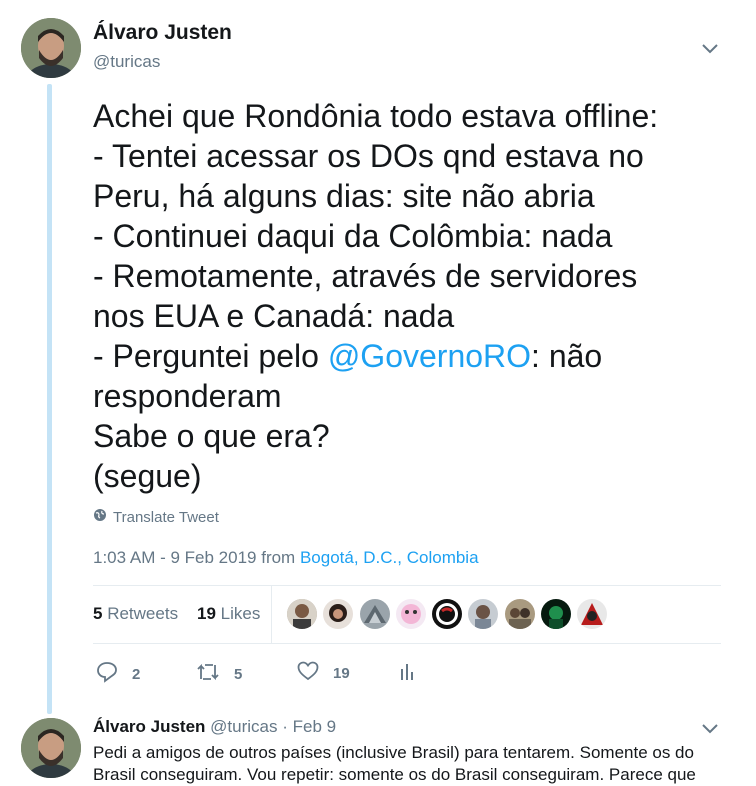  I want to click on thread-connector-line, so click(49, 399).